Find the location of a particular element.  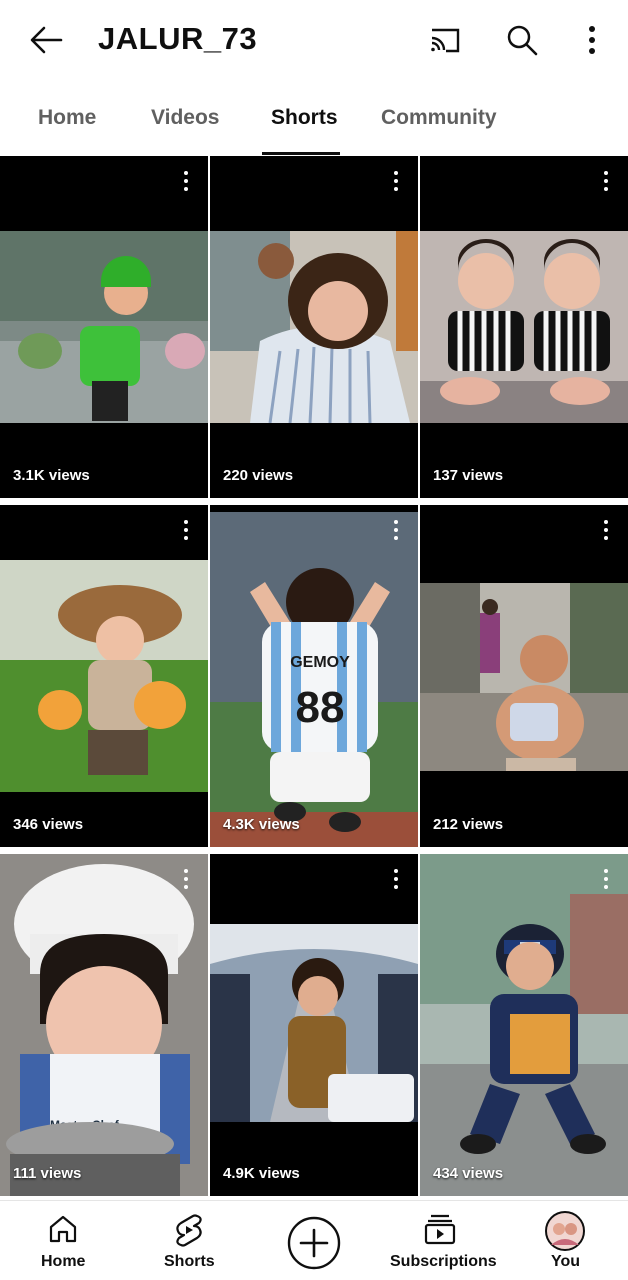

create-button is located at coordinates (314, 1240).